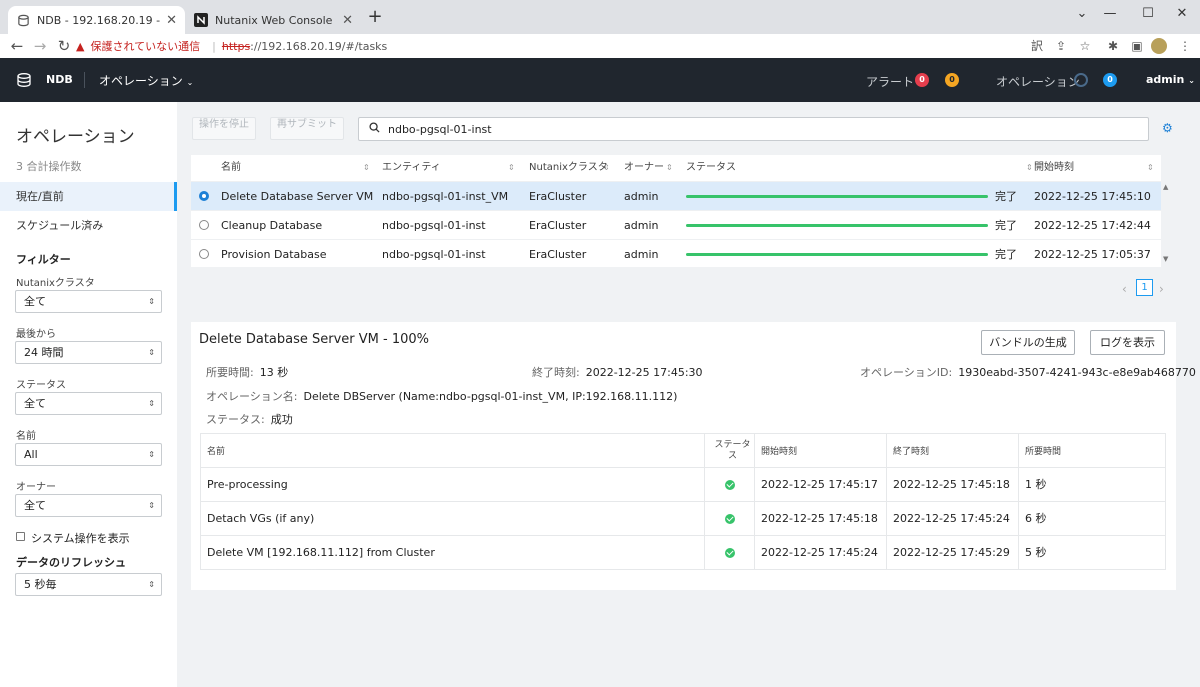 Image resolution: width=1200 pixels, height=687 pixels. Describe the element at coordinates (314, 339) in the screenshot. I see `detail-title: Delete Database Server VM - 100%` at that location.